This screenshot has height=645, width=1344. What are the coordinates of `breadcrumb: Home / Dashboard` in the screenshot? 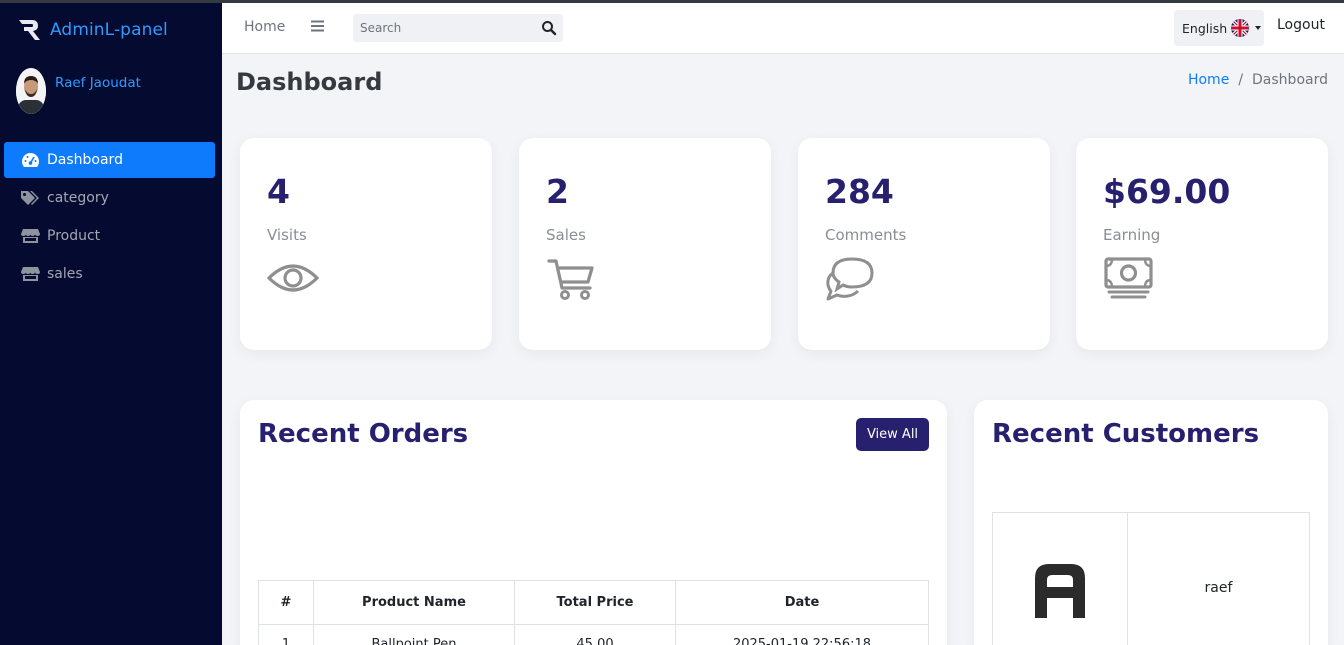 It's located at (1258, 80).